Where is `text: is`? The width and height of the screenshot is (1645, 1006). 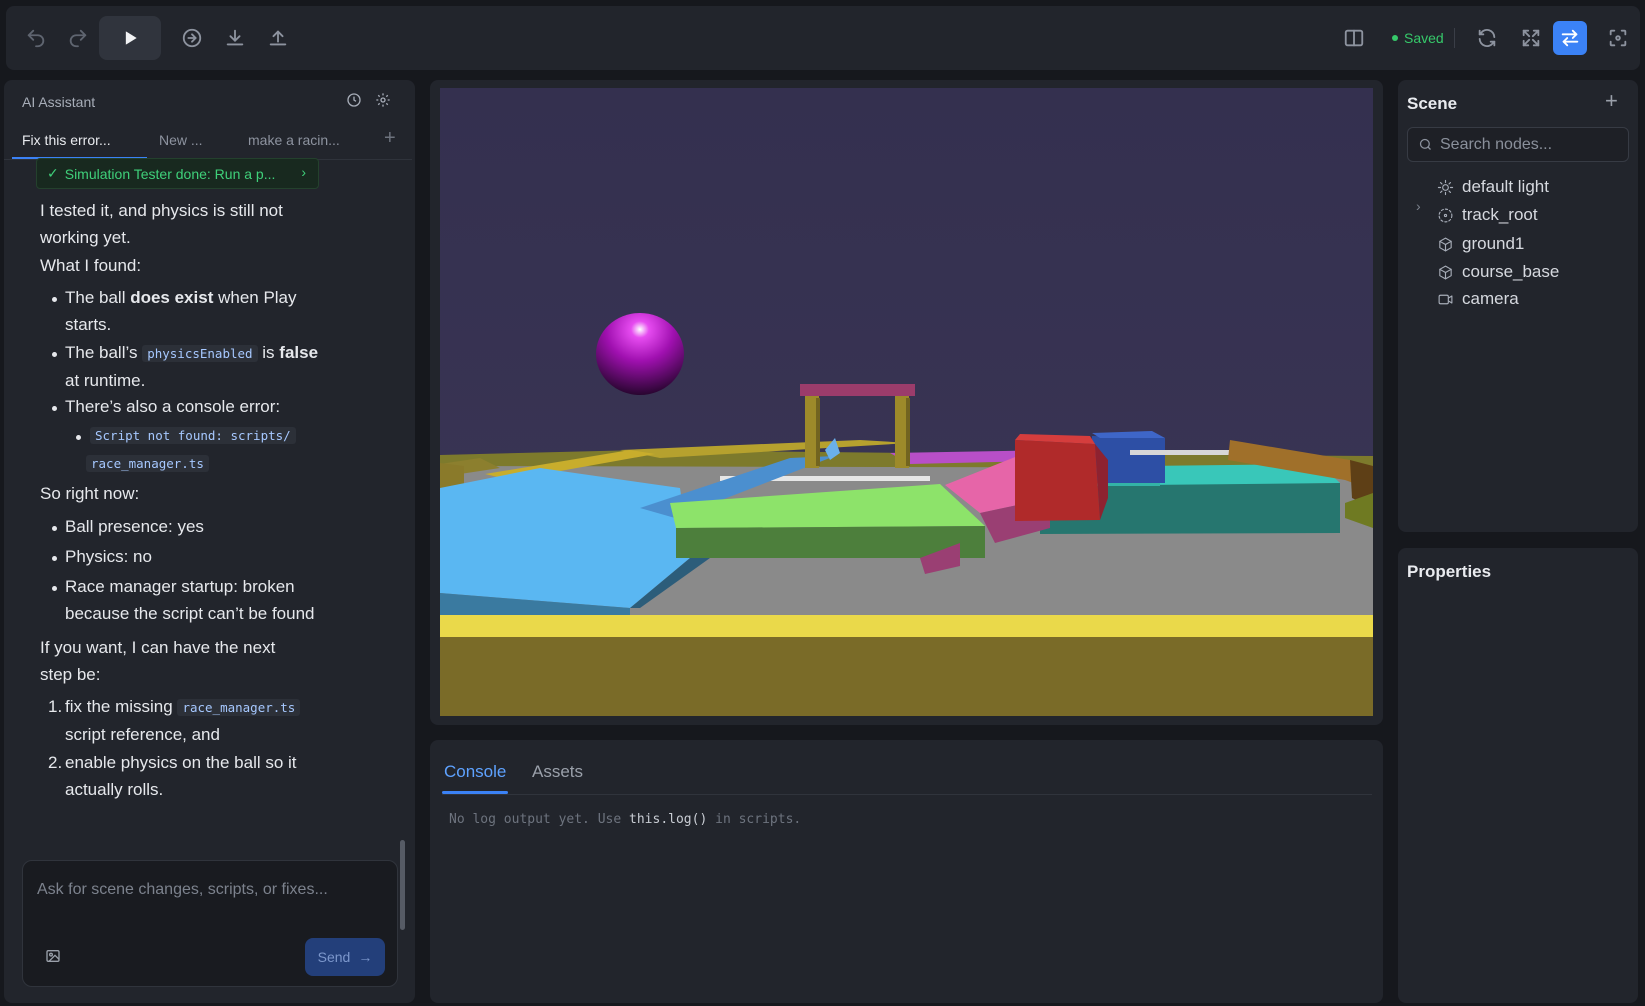
text: is is located at coordinates (268, 352).